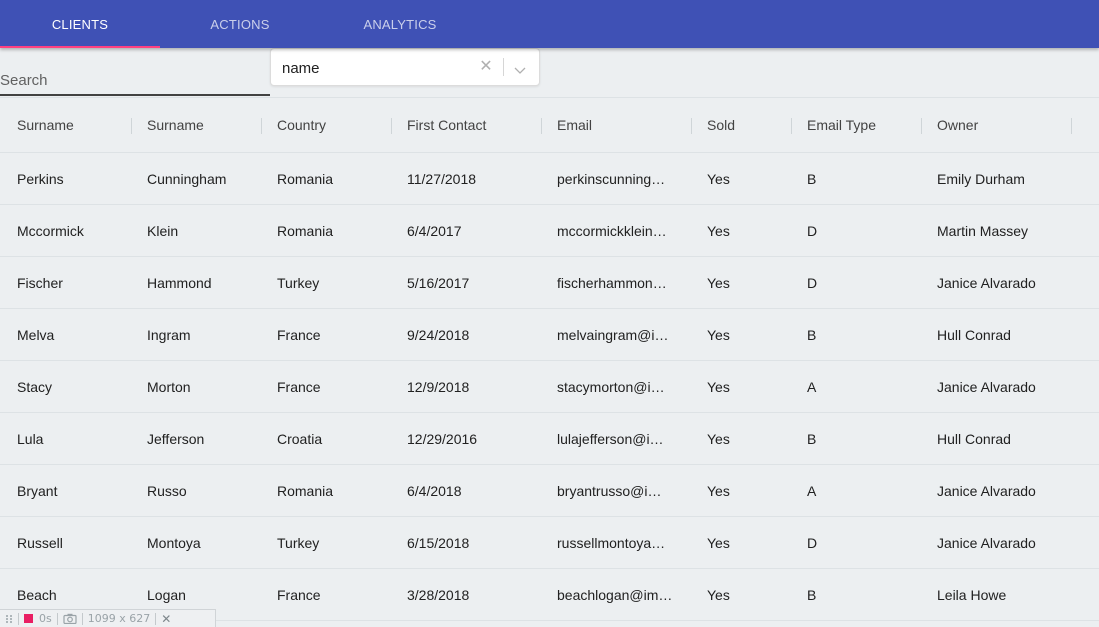  What do you see at coordinates (301, 68) in the screenshot?
I see `field-select-value: name` at bounding box center [301, 68].